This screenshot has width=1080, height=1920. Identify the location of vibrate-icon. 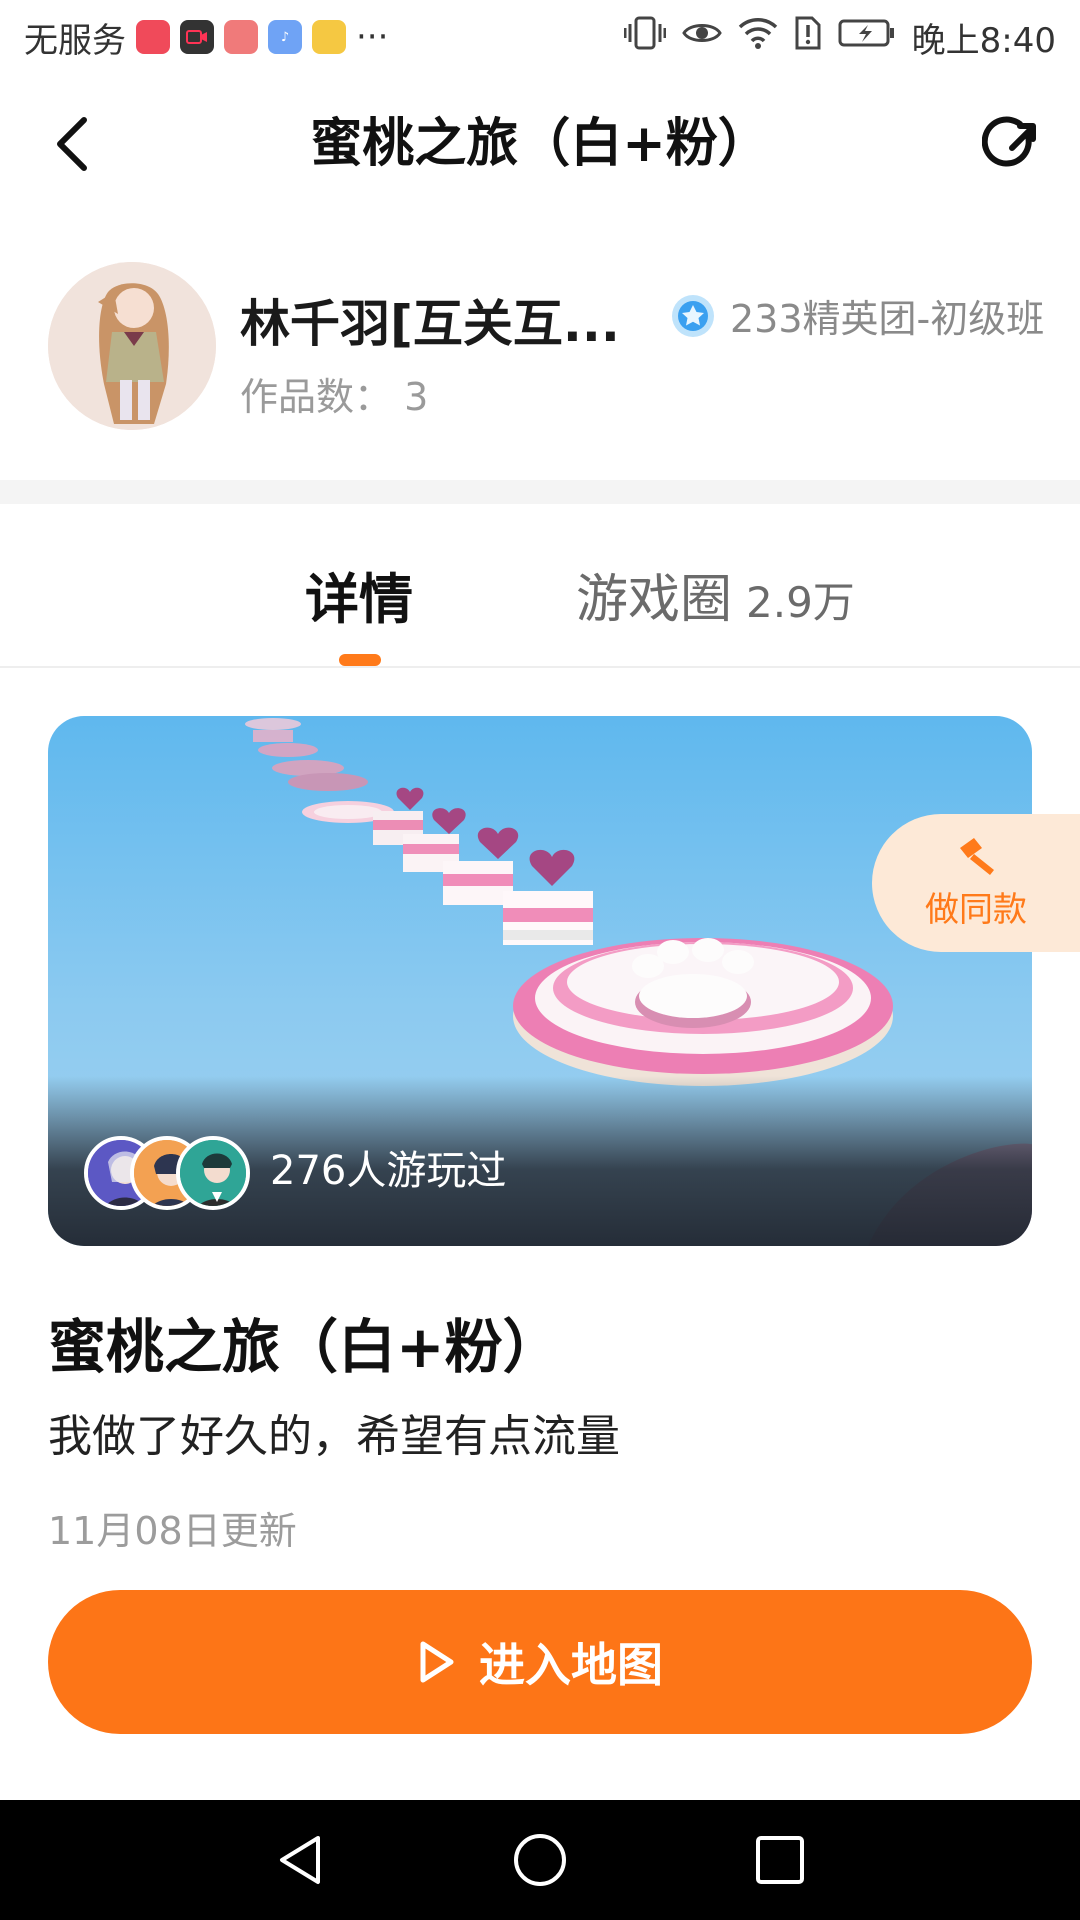
(645, 37).